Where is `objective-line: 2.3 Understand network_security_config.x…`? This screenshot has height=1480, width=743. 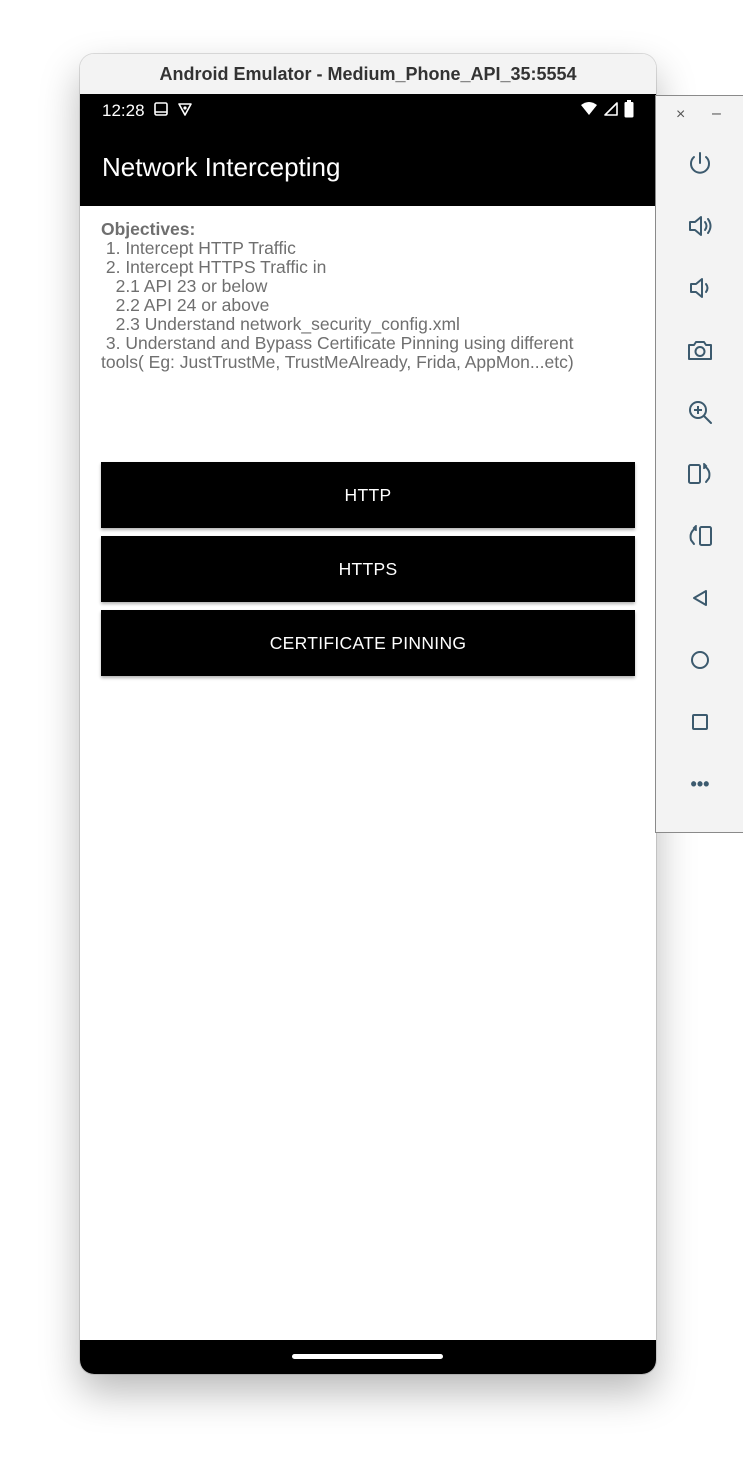 objective-line: 2.3 Understand network_security_config.x… is located at coordinates (280, 324).